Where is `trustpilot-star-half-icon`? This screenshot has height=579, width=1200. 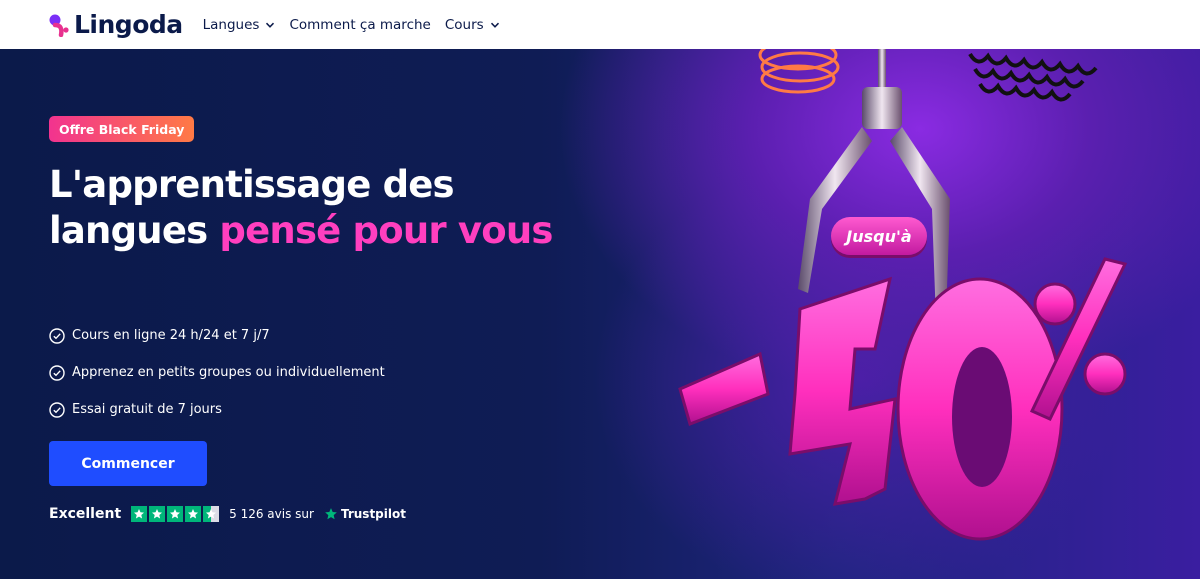 trustpilot-star-half-icon is located at coordinates (211, 514).